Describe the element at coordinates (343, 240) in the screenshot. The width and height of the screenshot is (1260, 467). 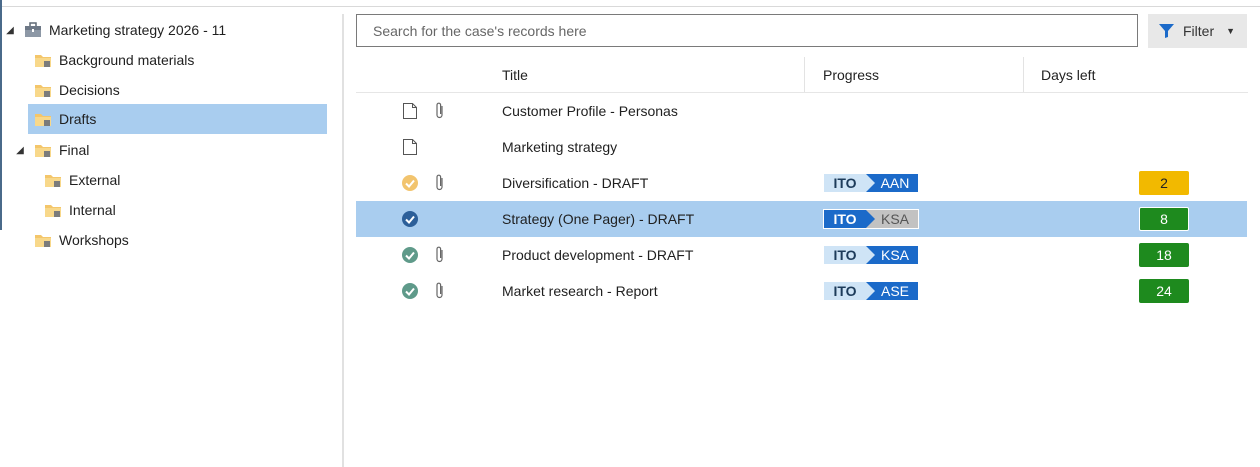
I see `pane-splitter` at that location.